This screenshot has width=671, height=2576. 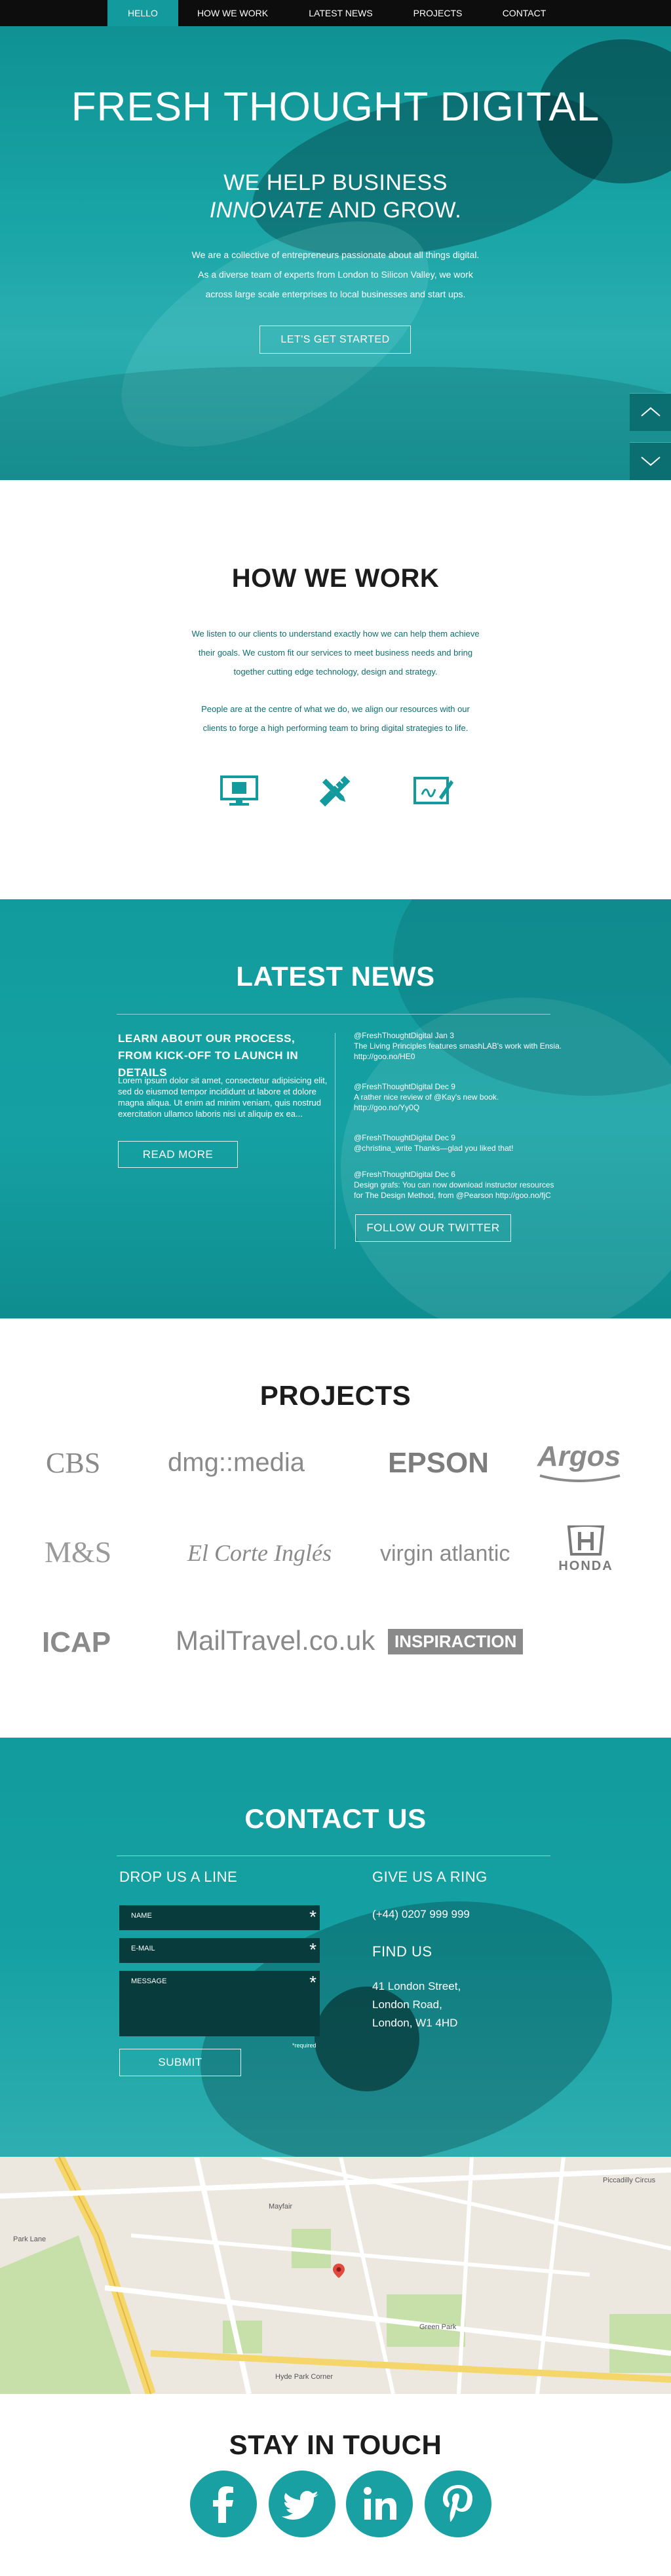 I want to click on logo-marks-spencer: M&S, so click(x=78, y=1552).